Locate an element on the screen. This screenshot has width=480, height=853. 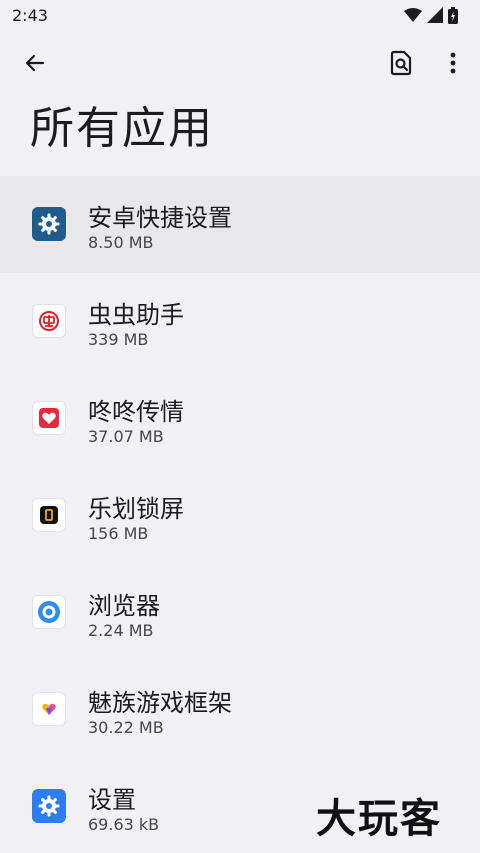
app-name: 安卓快捷设置 is located at coordinates (160, 218).